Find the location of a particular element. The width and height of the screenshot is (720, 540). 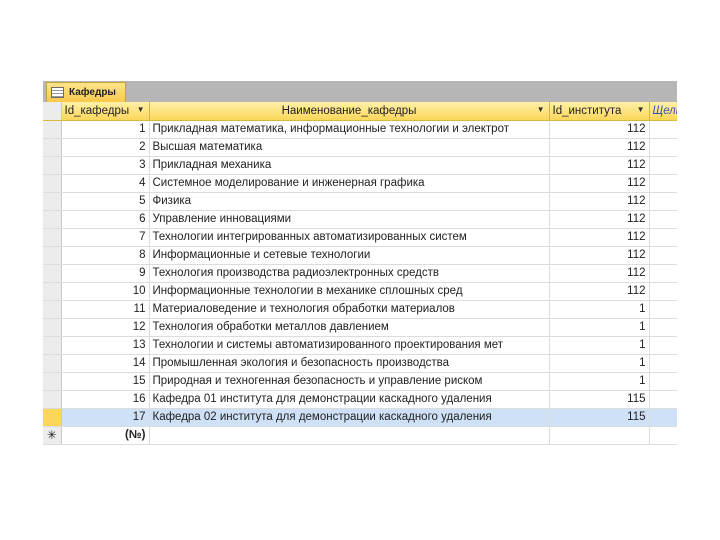

cell-name: Управление инновациями is located at coordinates (349, 219).